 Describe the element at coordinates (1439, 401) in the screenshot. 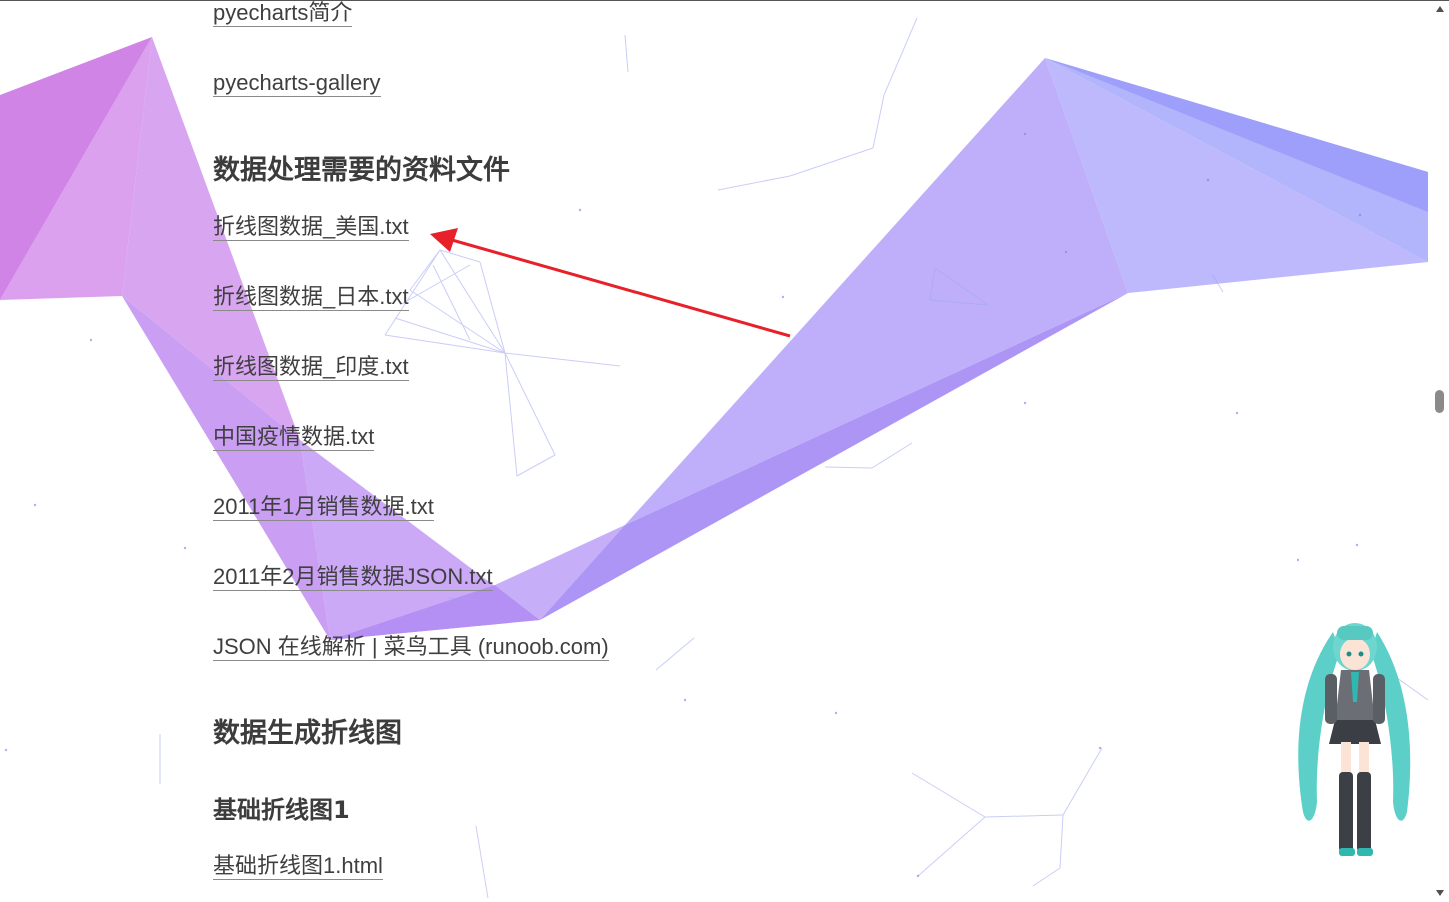

I see `scrollbar-thumb` at that location.